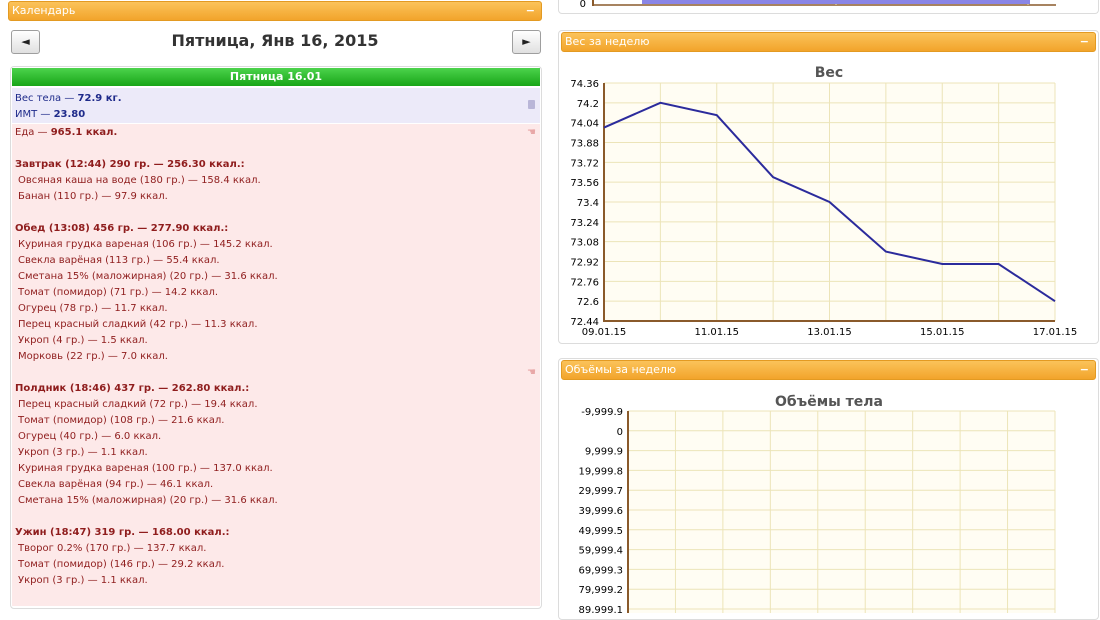  I want to click on meal-item: Томат (помидор) (71 гр.) — 14.2 ккал., so click(118, 292).